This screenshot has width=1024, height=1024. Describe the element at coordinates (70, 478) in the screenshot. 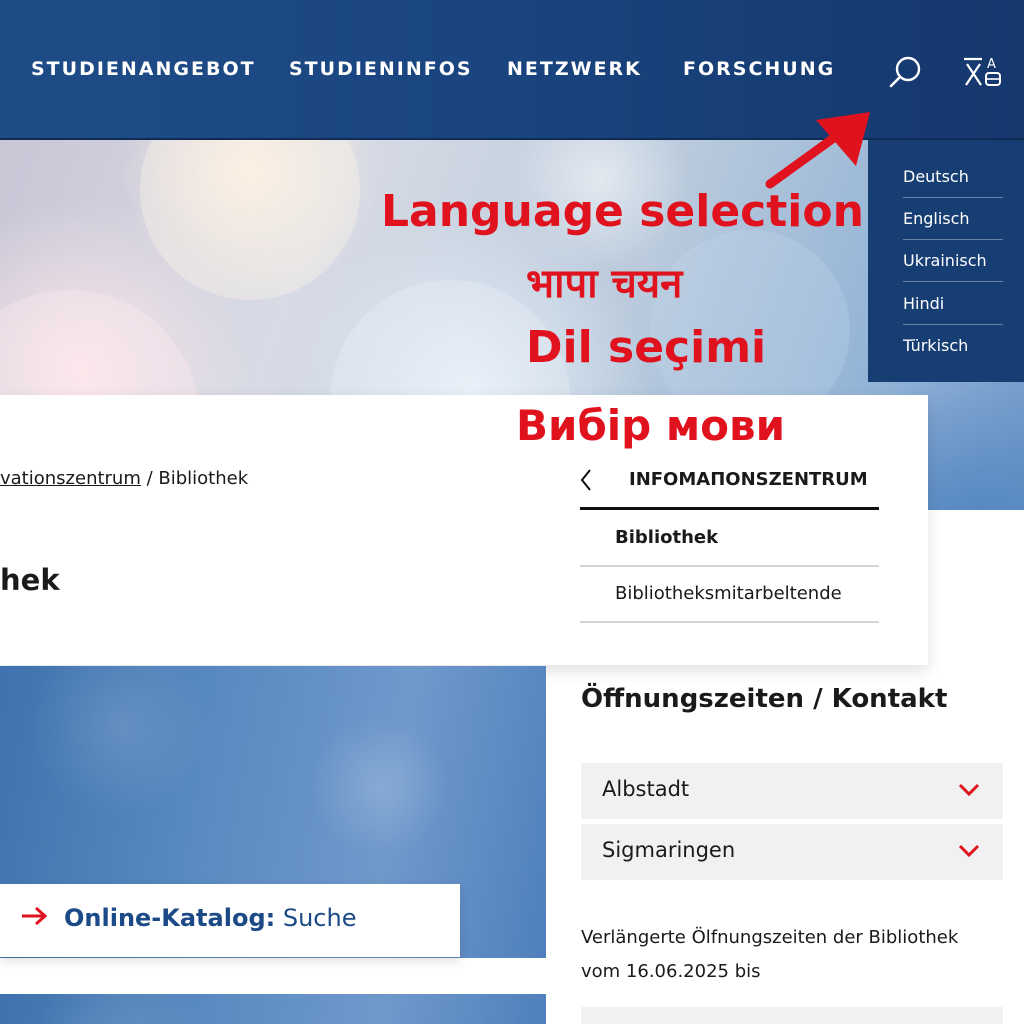

I see `breadcrumb-link: vationszentrum` at that location.